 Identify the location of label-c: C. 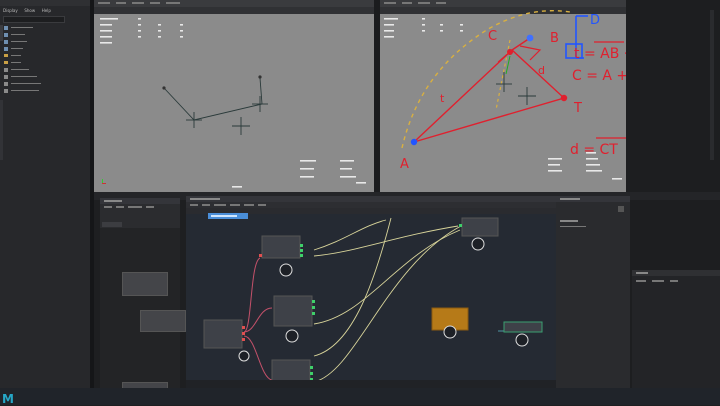
(492, 36).